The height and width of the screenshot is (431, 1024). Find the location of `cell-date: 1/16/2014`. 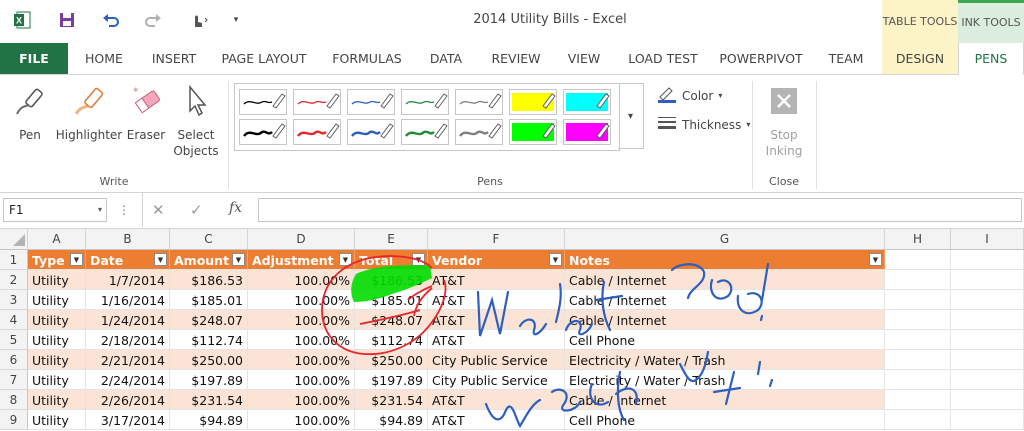

cell-date: 1/16/2014 is located at coordinates (128, 300).